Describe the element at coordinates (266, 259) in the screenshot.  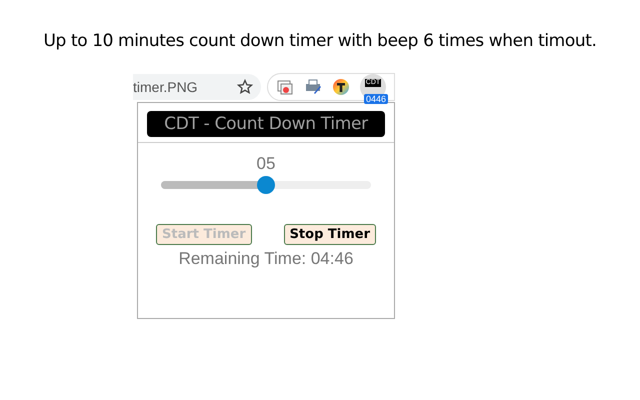
I see `remaining-time: Remaining Time: 04:46` at that location.